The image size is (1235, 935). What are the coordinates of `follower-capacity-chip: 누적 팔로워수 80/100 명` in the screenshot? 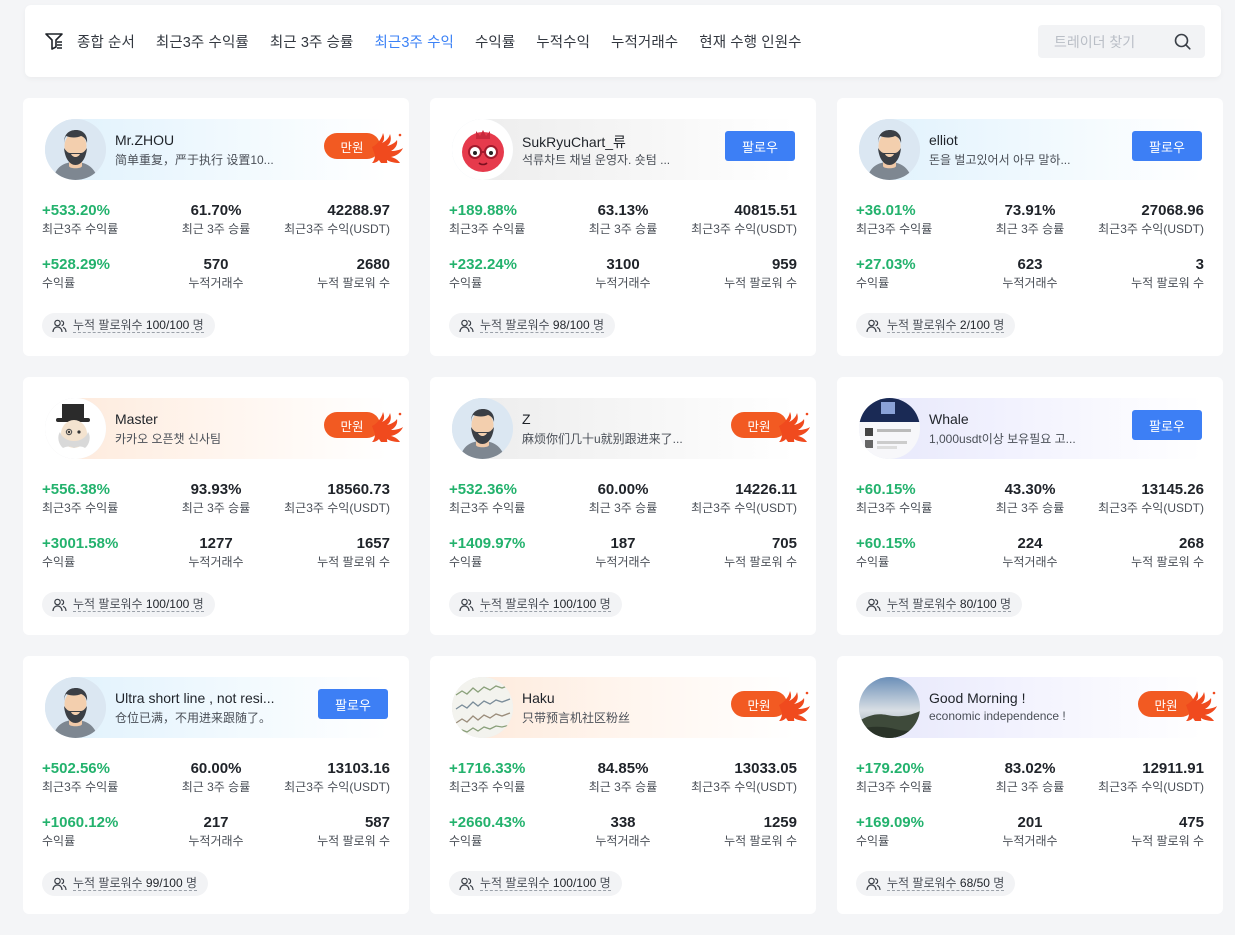 It's located at (939, 604).